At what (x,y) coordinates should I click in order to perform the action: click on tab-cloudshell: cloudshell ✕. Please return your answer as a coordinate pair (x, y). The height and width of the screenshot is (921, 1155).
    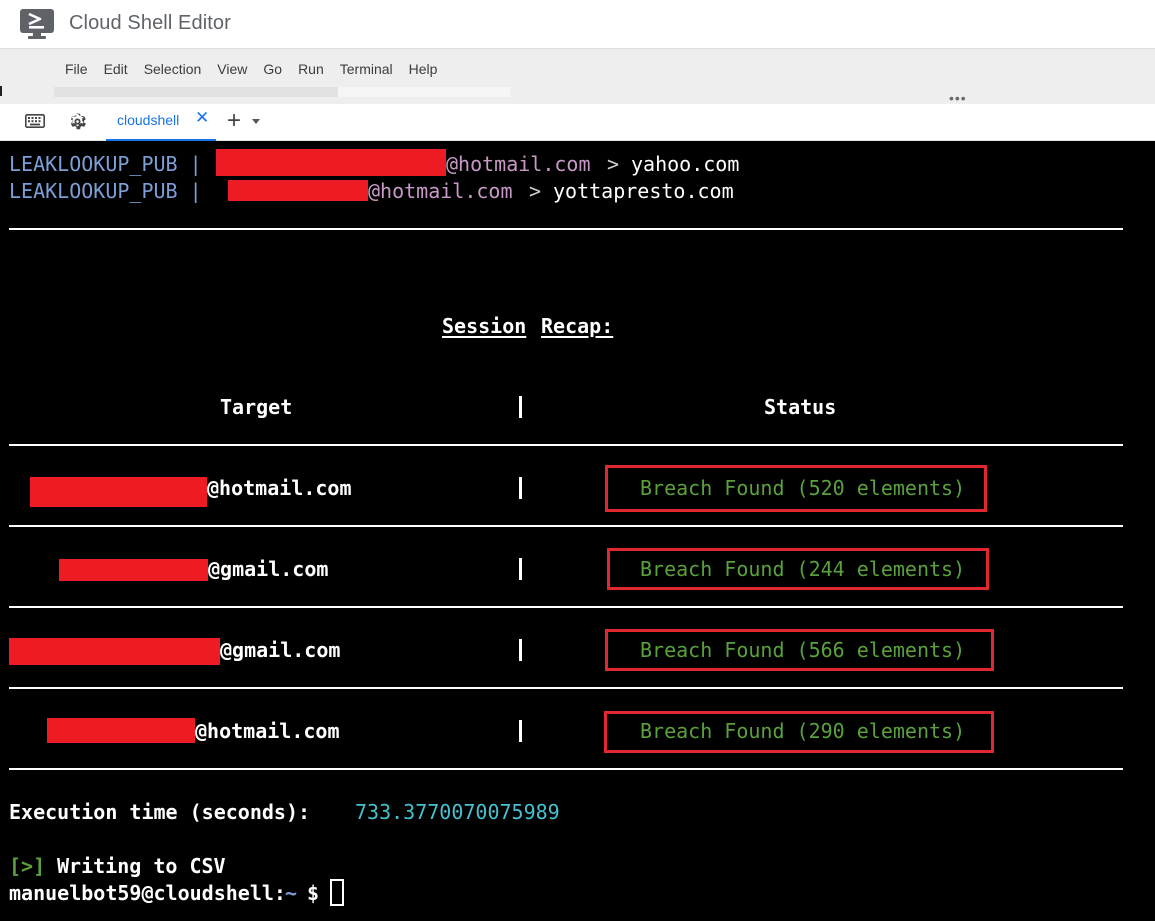
    Looking at the image, I should click on (161, 122).